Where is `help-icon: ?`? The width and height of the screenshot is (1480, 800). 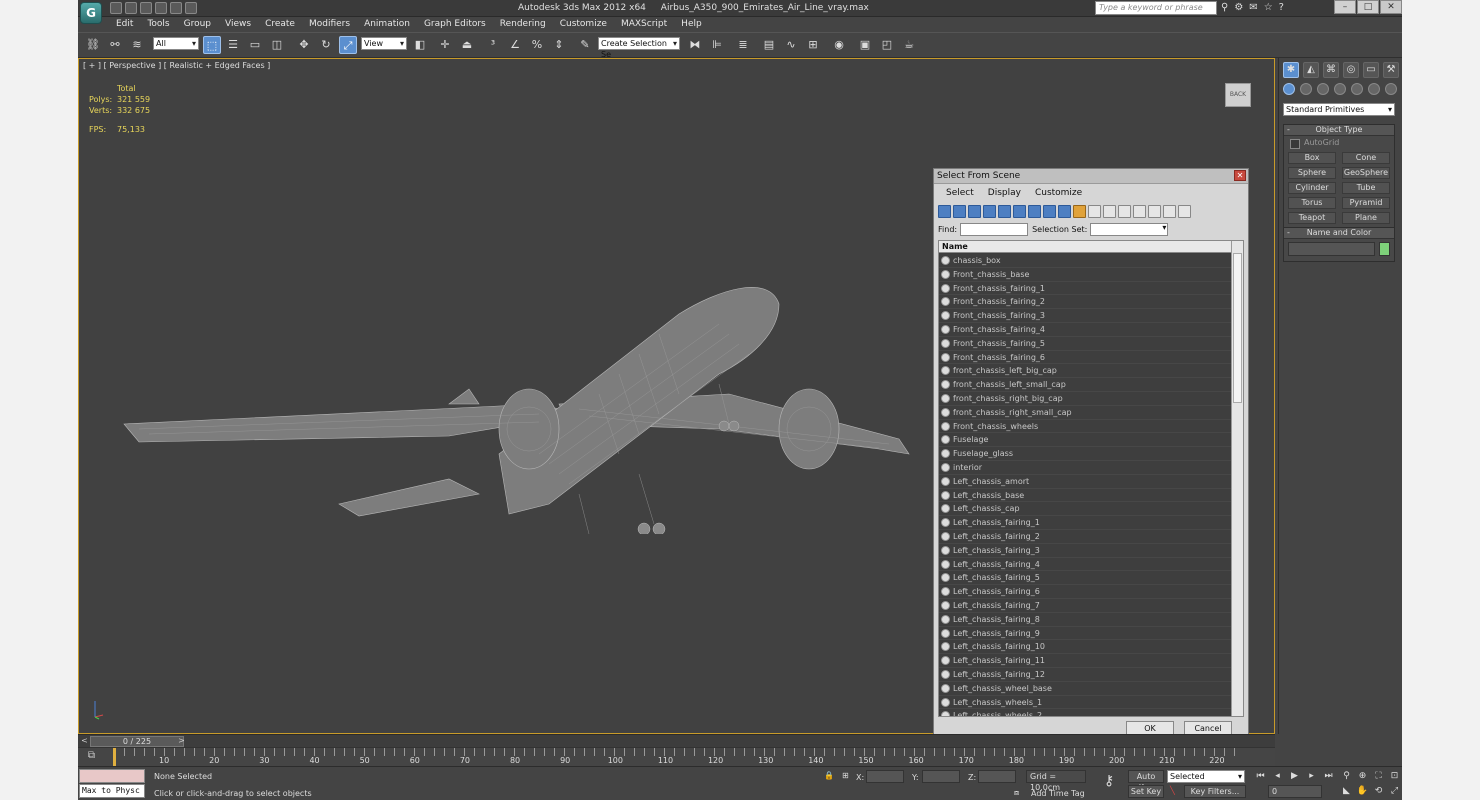 help-icon: ? is located at coordinates (1281, 7).